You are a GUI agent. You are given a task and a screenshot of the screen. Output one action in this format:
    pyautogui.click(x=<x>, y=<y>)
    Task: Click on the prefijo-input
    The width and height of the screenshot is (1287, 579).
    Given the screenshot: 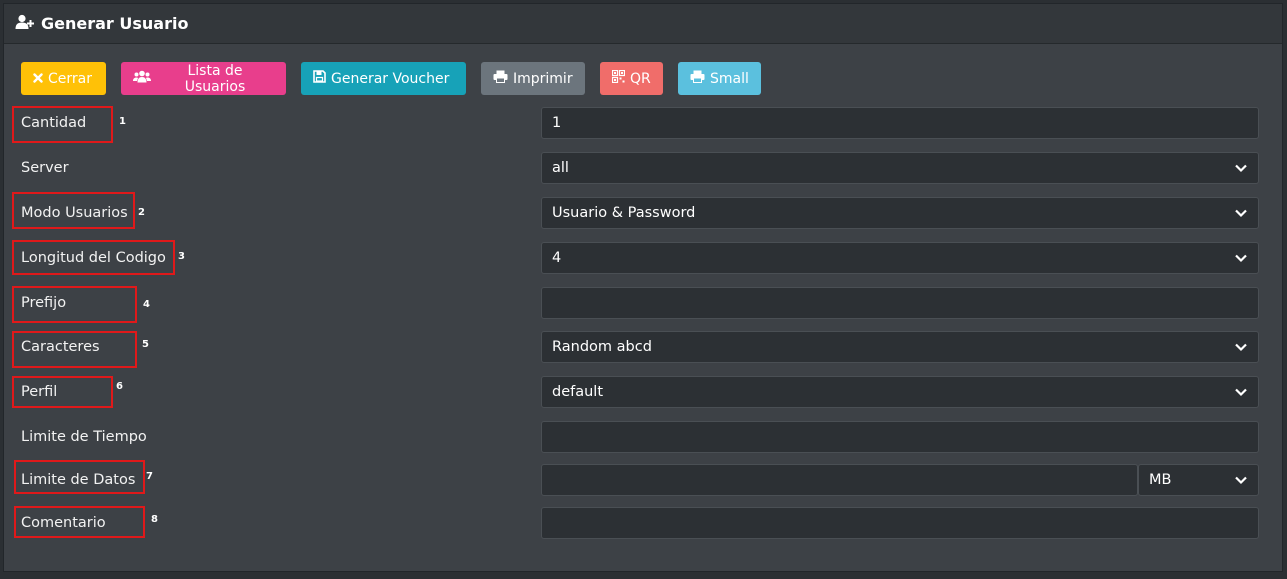 What is the action you would take?
    pyautogui.click(x=900, y=303)
    